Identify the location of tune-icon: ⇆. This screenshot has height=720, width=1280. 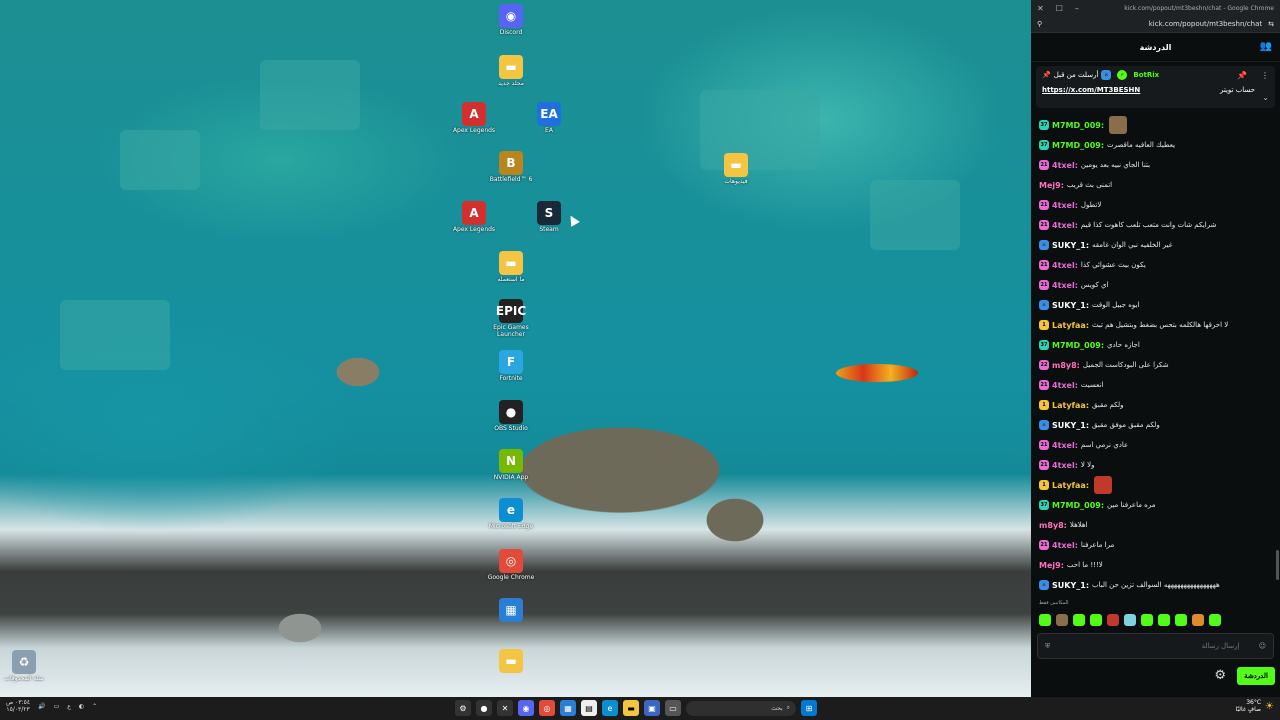
(1271, 24).